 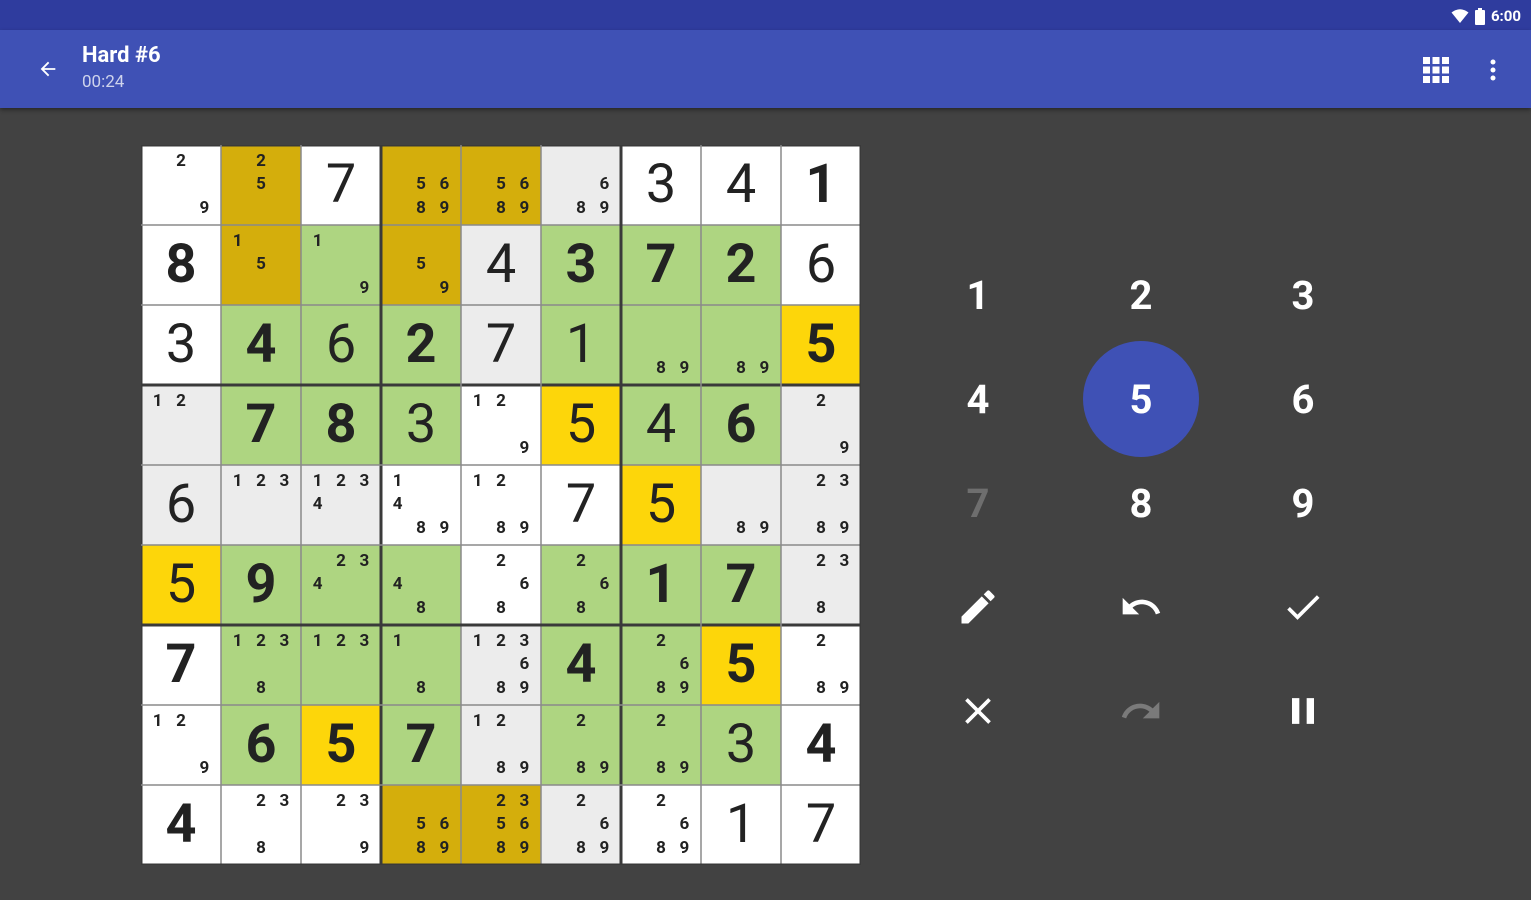 What do you see at coordinates (501, 665) in the screenshot?
I see `cell-r7-c5: 123689` at bounding box center [501, 665].